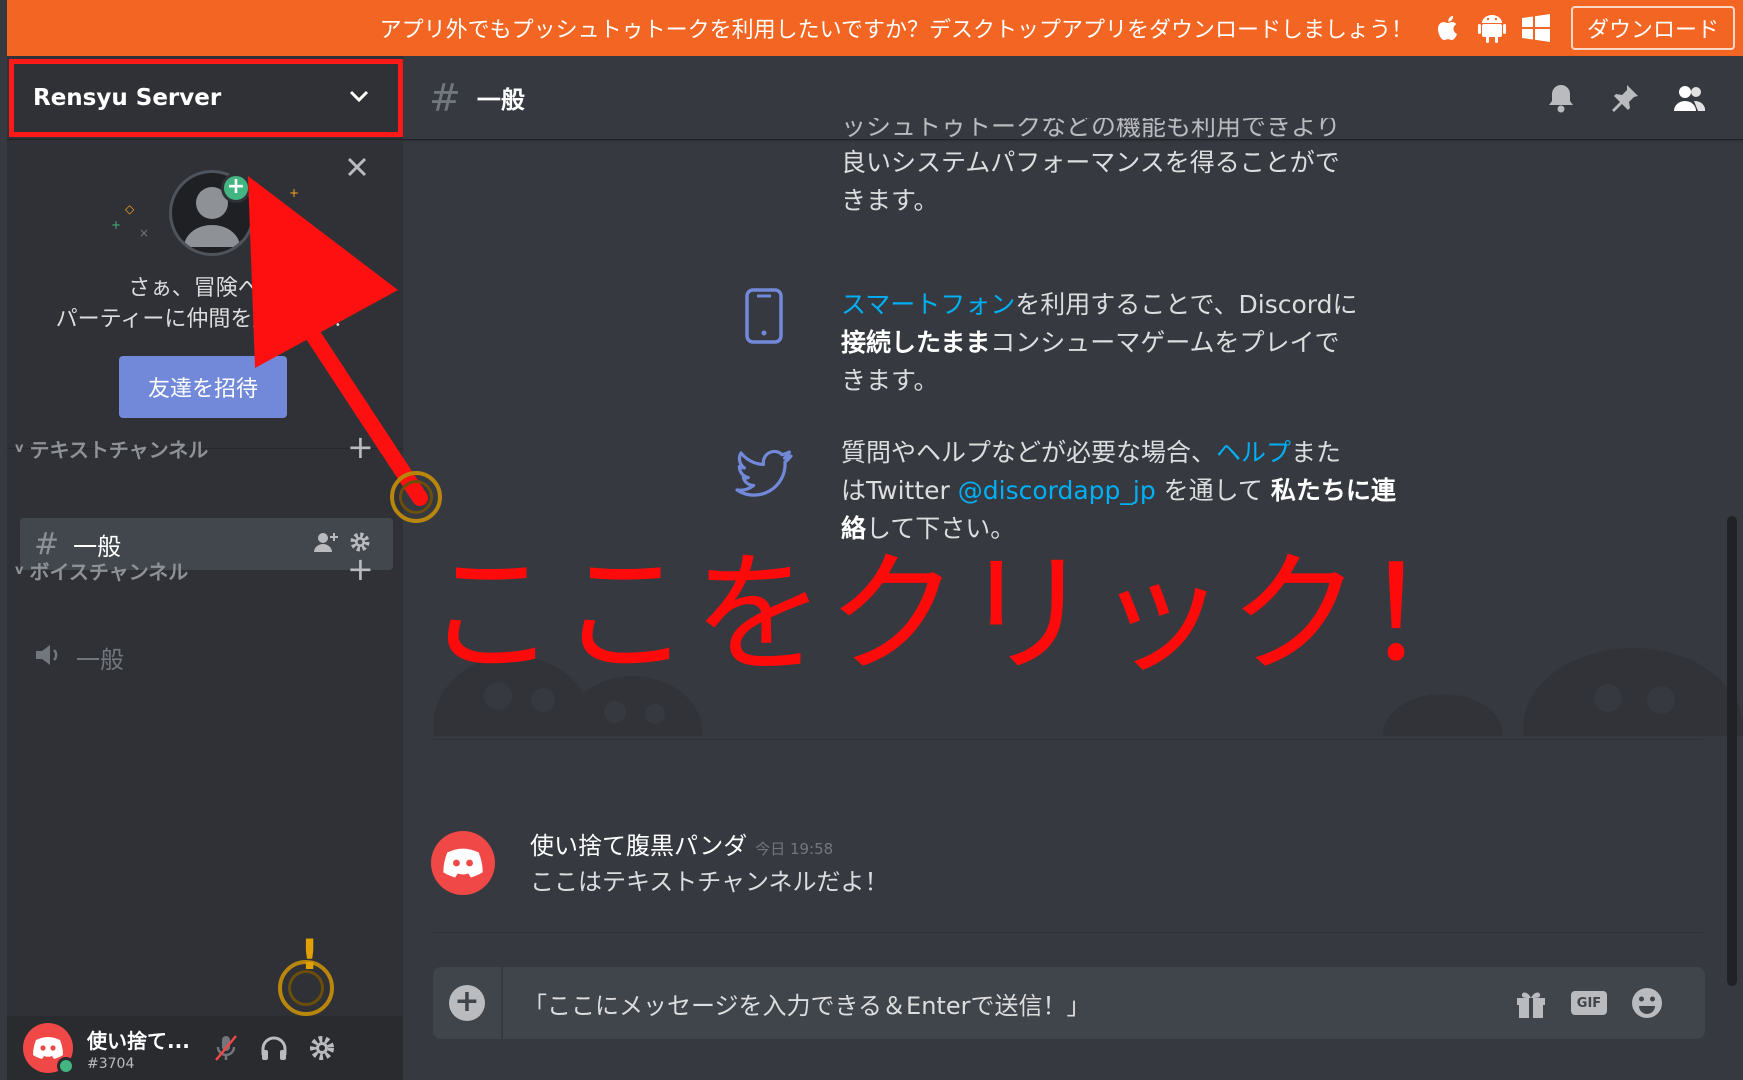 Image resolution: width=1743 pixels, height=1080 pixels. Describe the element at coordinates (961, 615) in the screenshot. I see `annotation-text: ここをクリック！` at that location.